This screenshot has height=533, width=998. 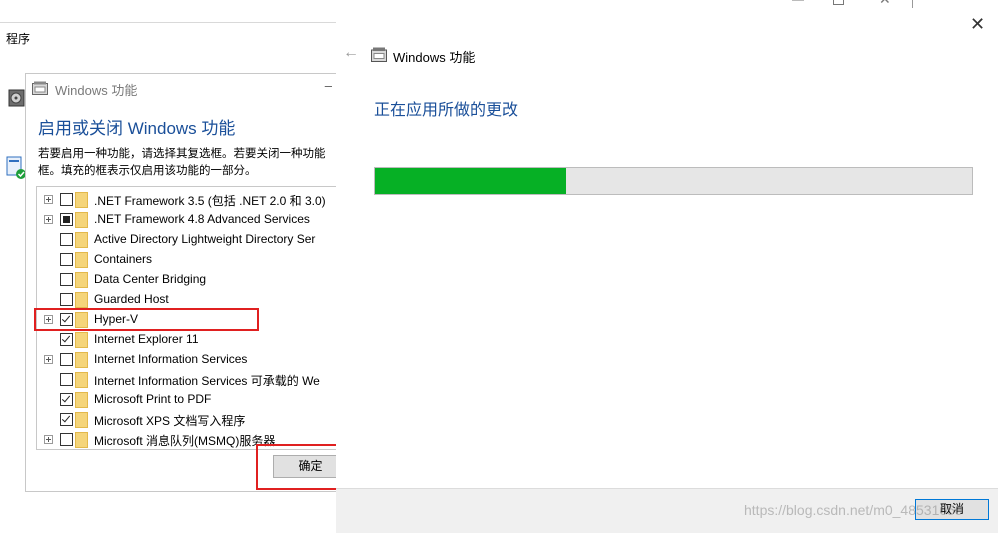 What do you see at coordinates (96, 90) in the screenshot?
I see `dialog-title: Windows 功能` at bounding box center [96, 90].